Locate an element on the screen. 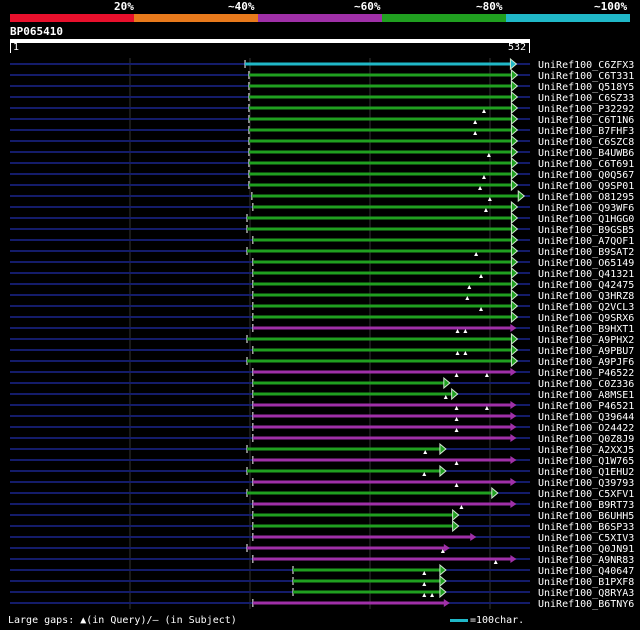 This screenshot has height=630, width=640. hit-name-label: UniRef100_Q1EHU2 is located at coordinates (586, 472).